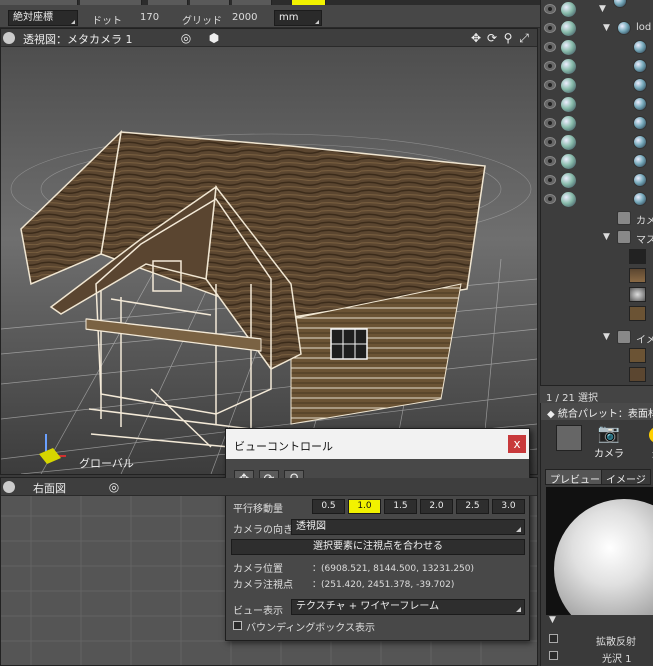 The image size is (653, 666). Describe the element at coordinates (552, 620) in the screenshot. I see `preview-menu-icon: ▼` at that location.